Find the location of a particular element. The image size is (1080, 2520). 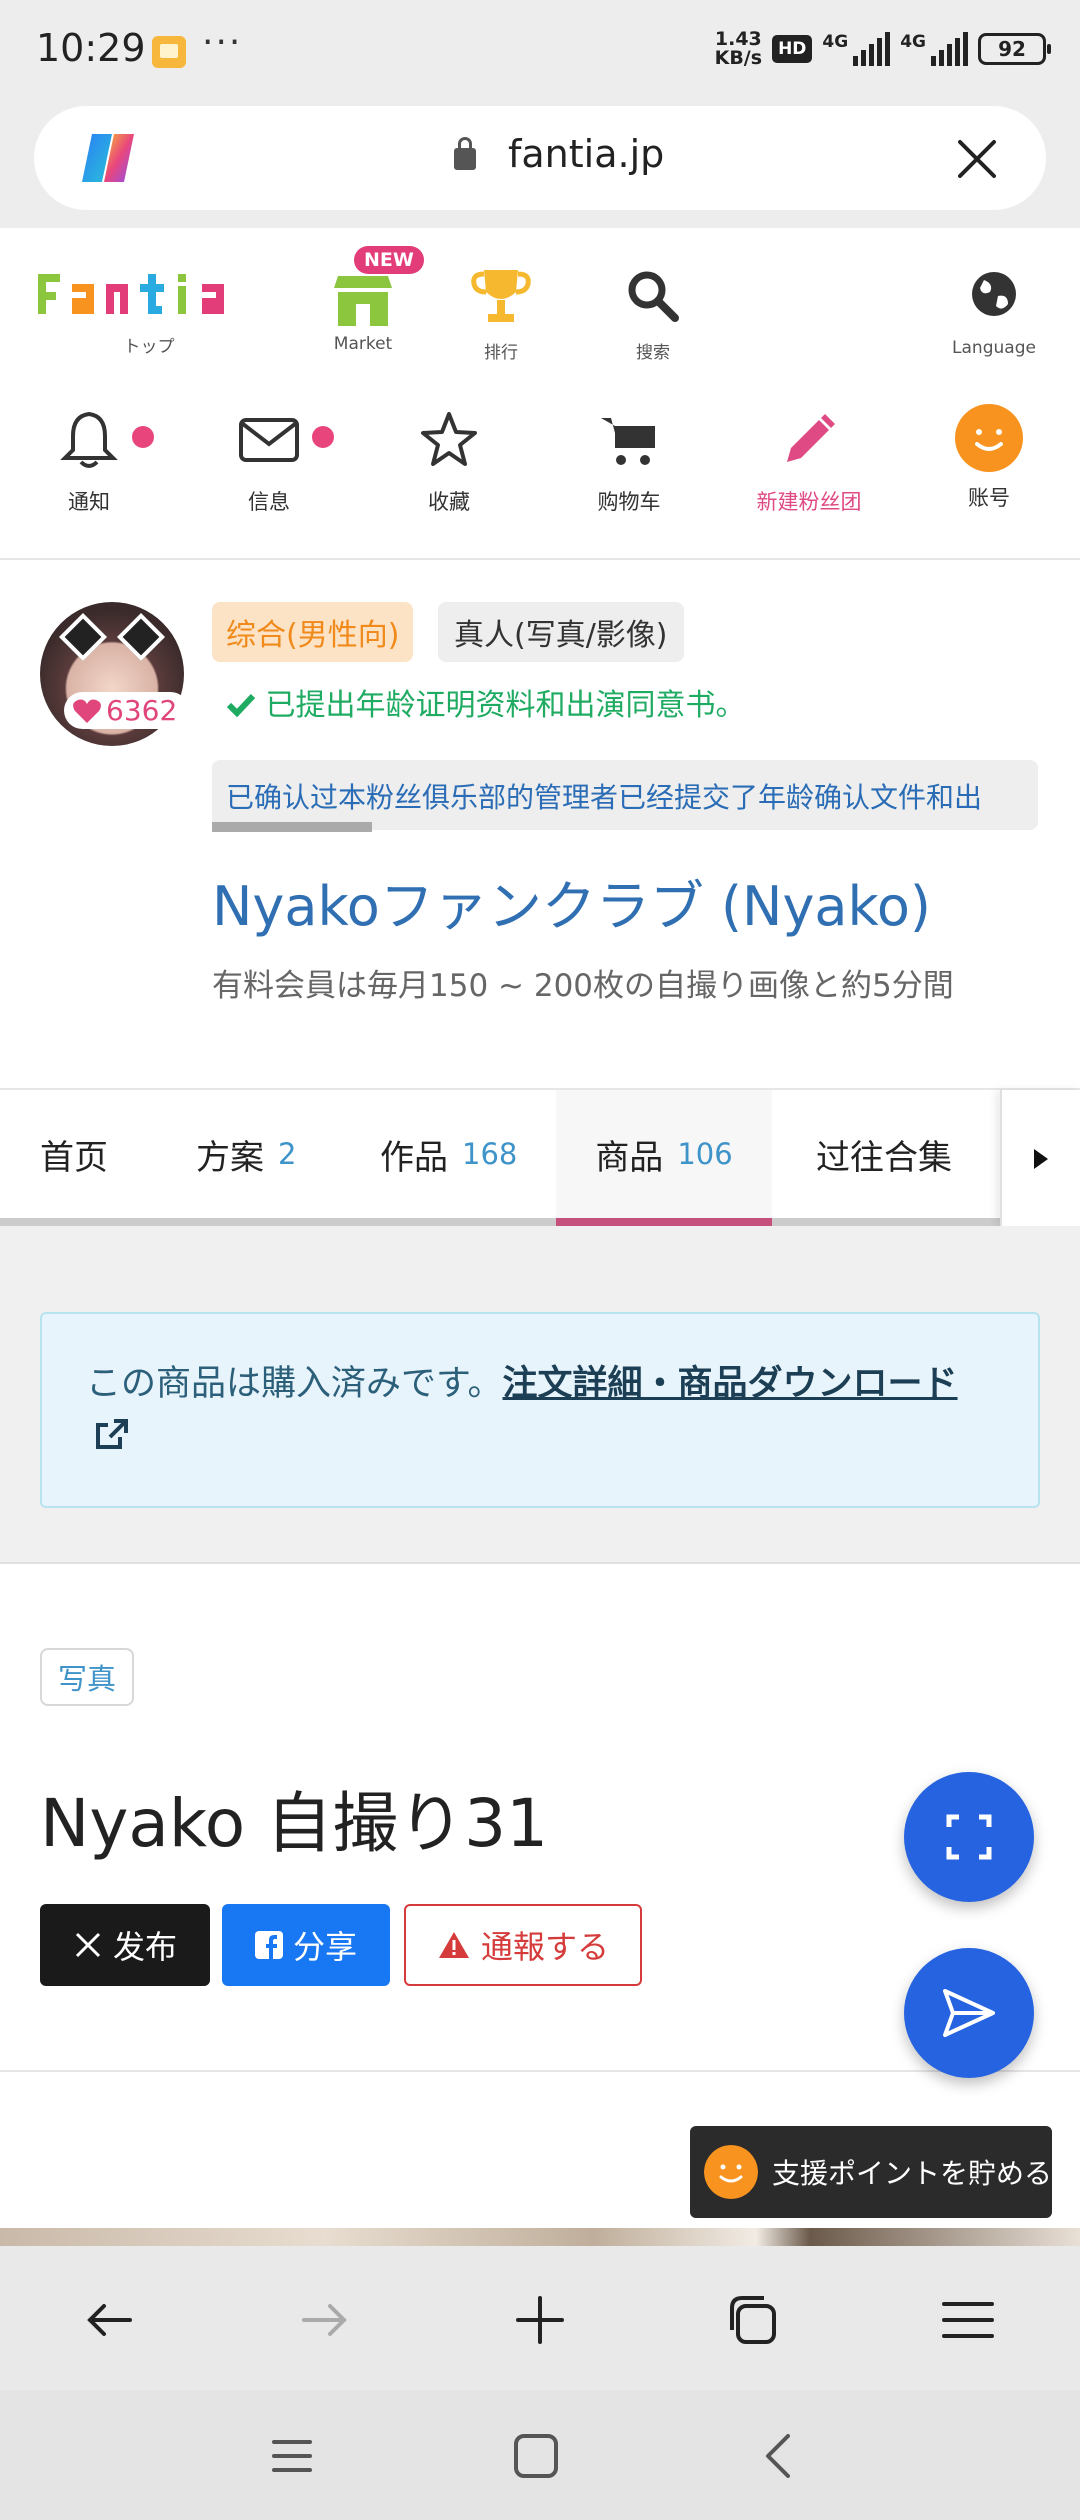

send-fab is located at coordinates (969, 2013).